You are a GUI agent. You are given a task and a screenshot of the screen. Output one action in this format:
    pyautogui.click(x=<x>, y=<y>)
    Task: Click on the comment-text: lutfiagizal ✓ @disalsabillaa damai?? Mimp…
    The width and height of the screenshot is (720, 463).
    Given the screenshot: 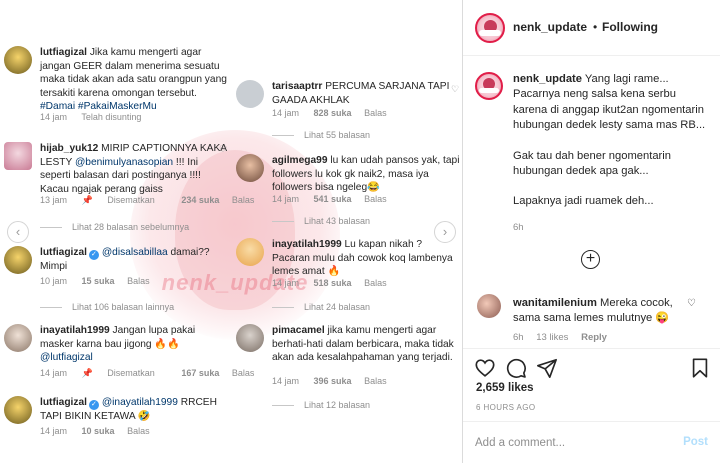 What is the action you would take?
    pyautogui.click(x=125, y=259)
    